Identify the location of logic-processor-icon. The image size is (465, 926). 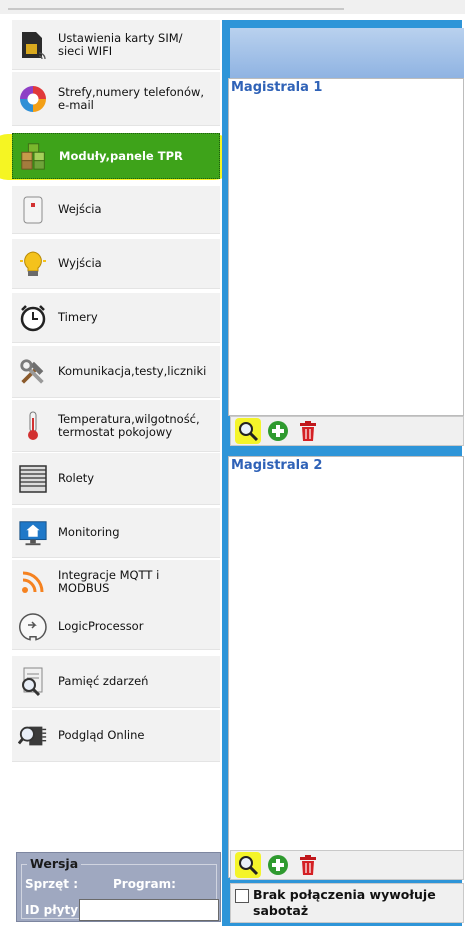
(33, 627).